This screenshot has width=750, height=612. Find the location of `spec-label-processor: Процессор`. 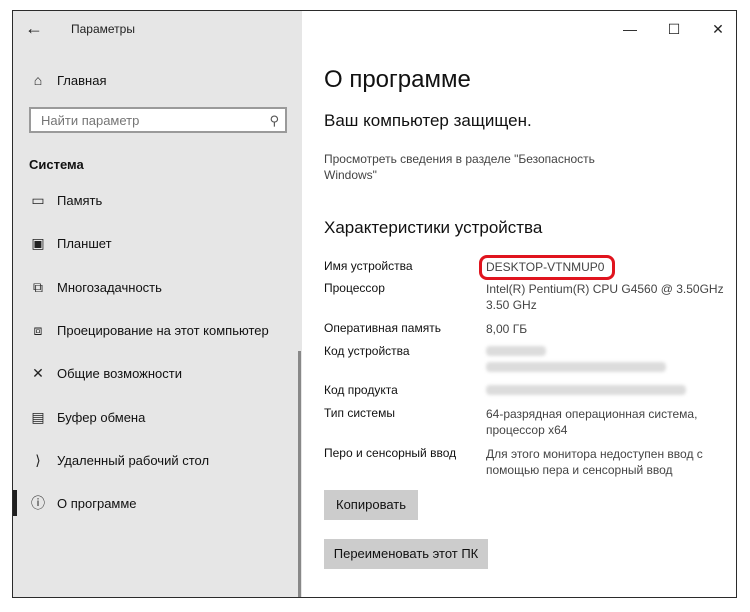

spec-label-processor: Процессор is located at coordinates (354, 288).